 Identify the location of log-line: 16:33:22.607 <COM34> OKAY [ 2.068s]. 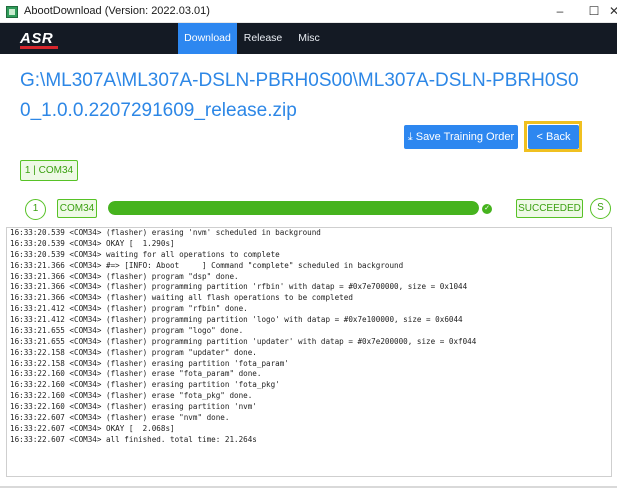
(92, 428).